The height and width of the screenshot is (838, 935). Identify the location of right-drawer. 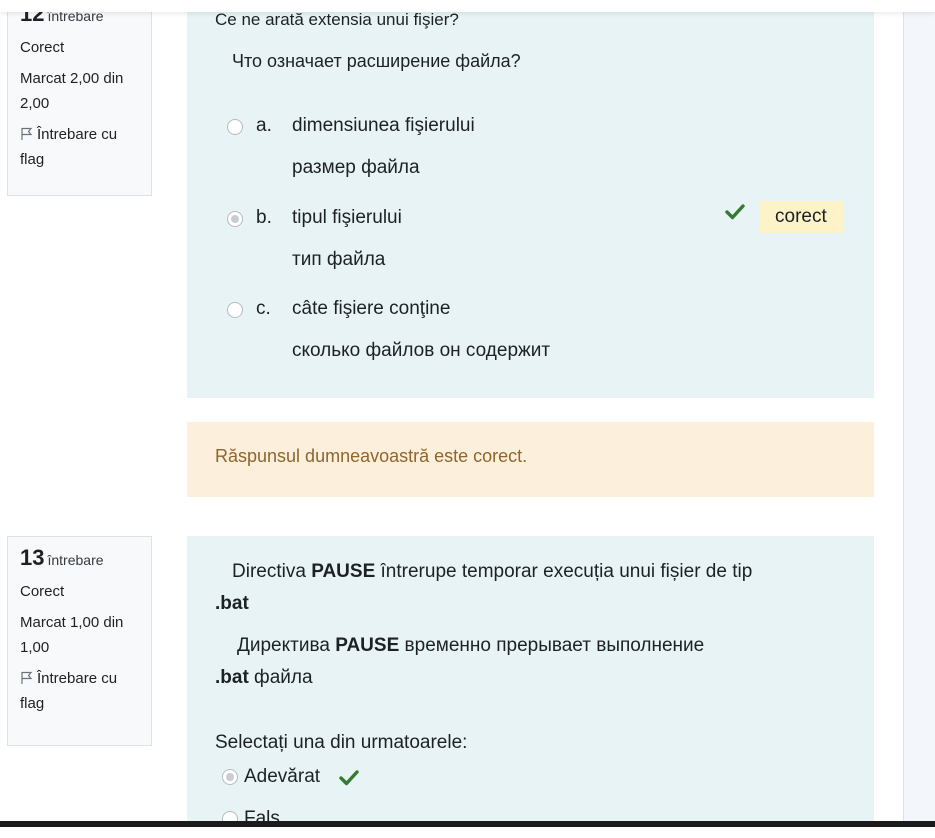
(919, 413).